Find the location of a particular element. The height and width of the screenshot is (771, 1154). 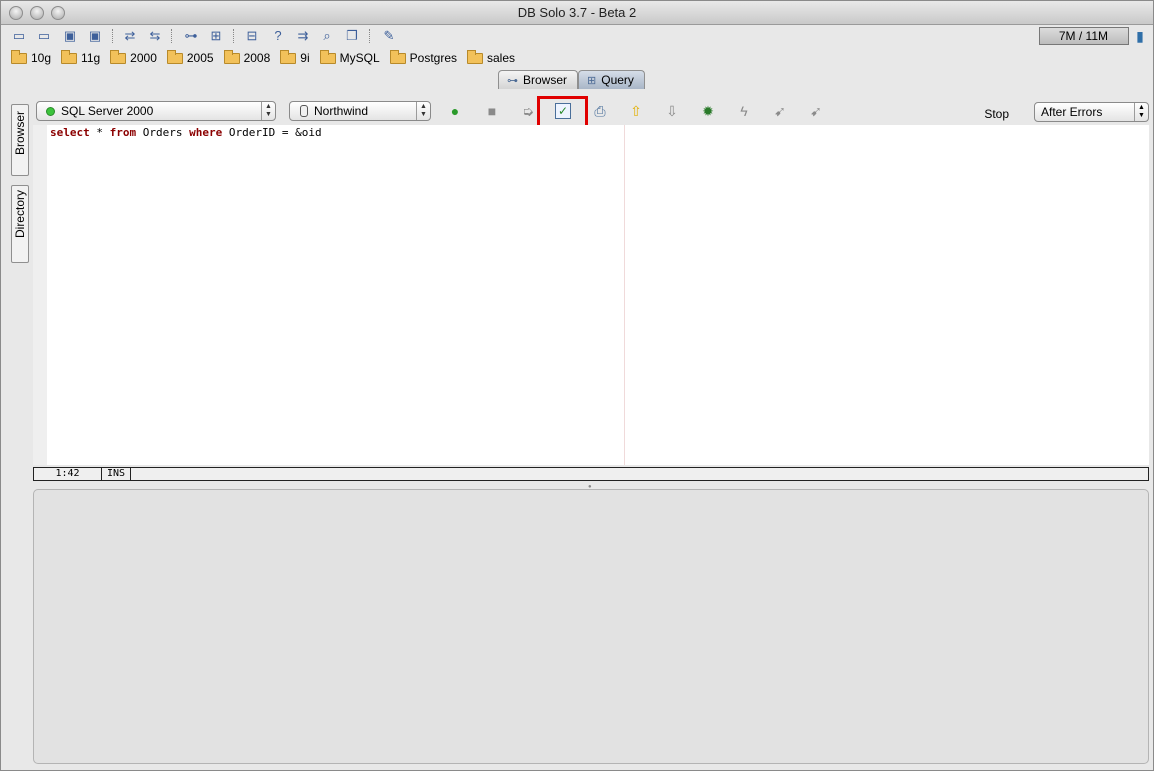

cursor-position: 1:42 is located at coordinates (68, 474).